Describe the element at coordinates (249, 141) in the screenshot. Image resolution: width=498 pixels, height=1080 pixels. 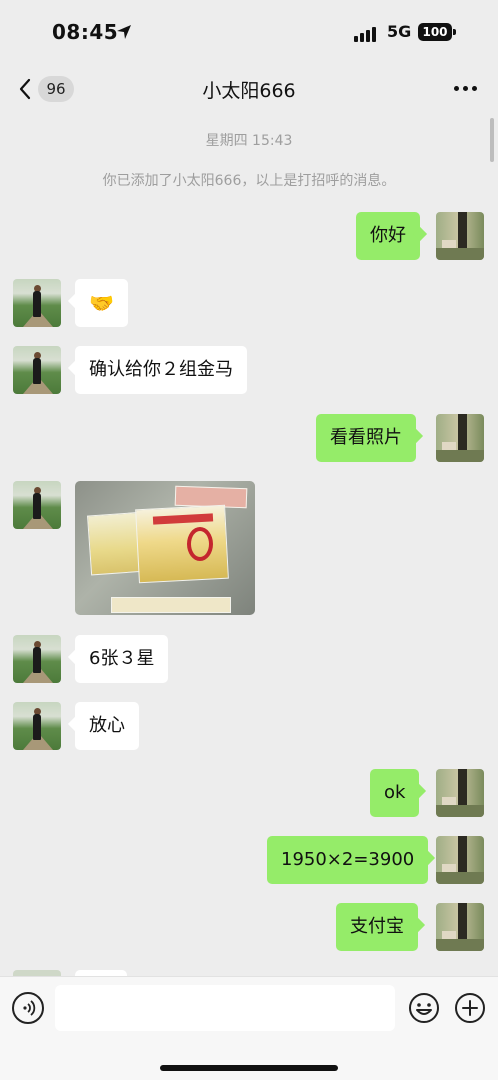
I see `message-timestamp: 星期四 15:43` at that location.